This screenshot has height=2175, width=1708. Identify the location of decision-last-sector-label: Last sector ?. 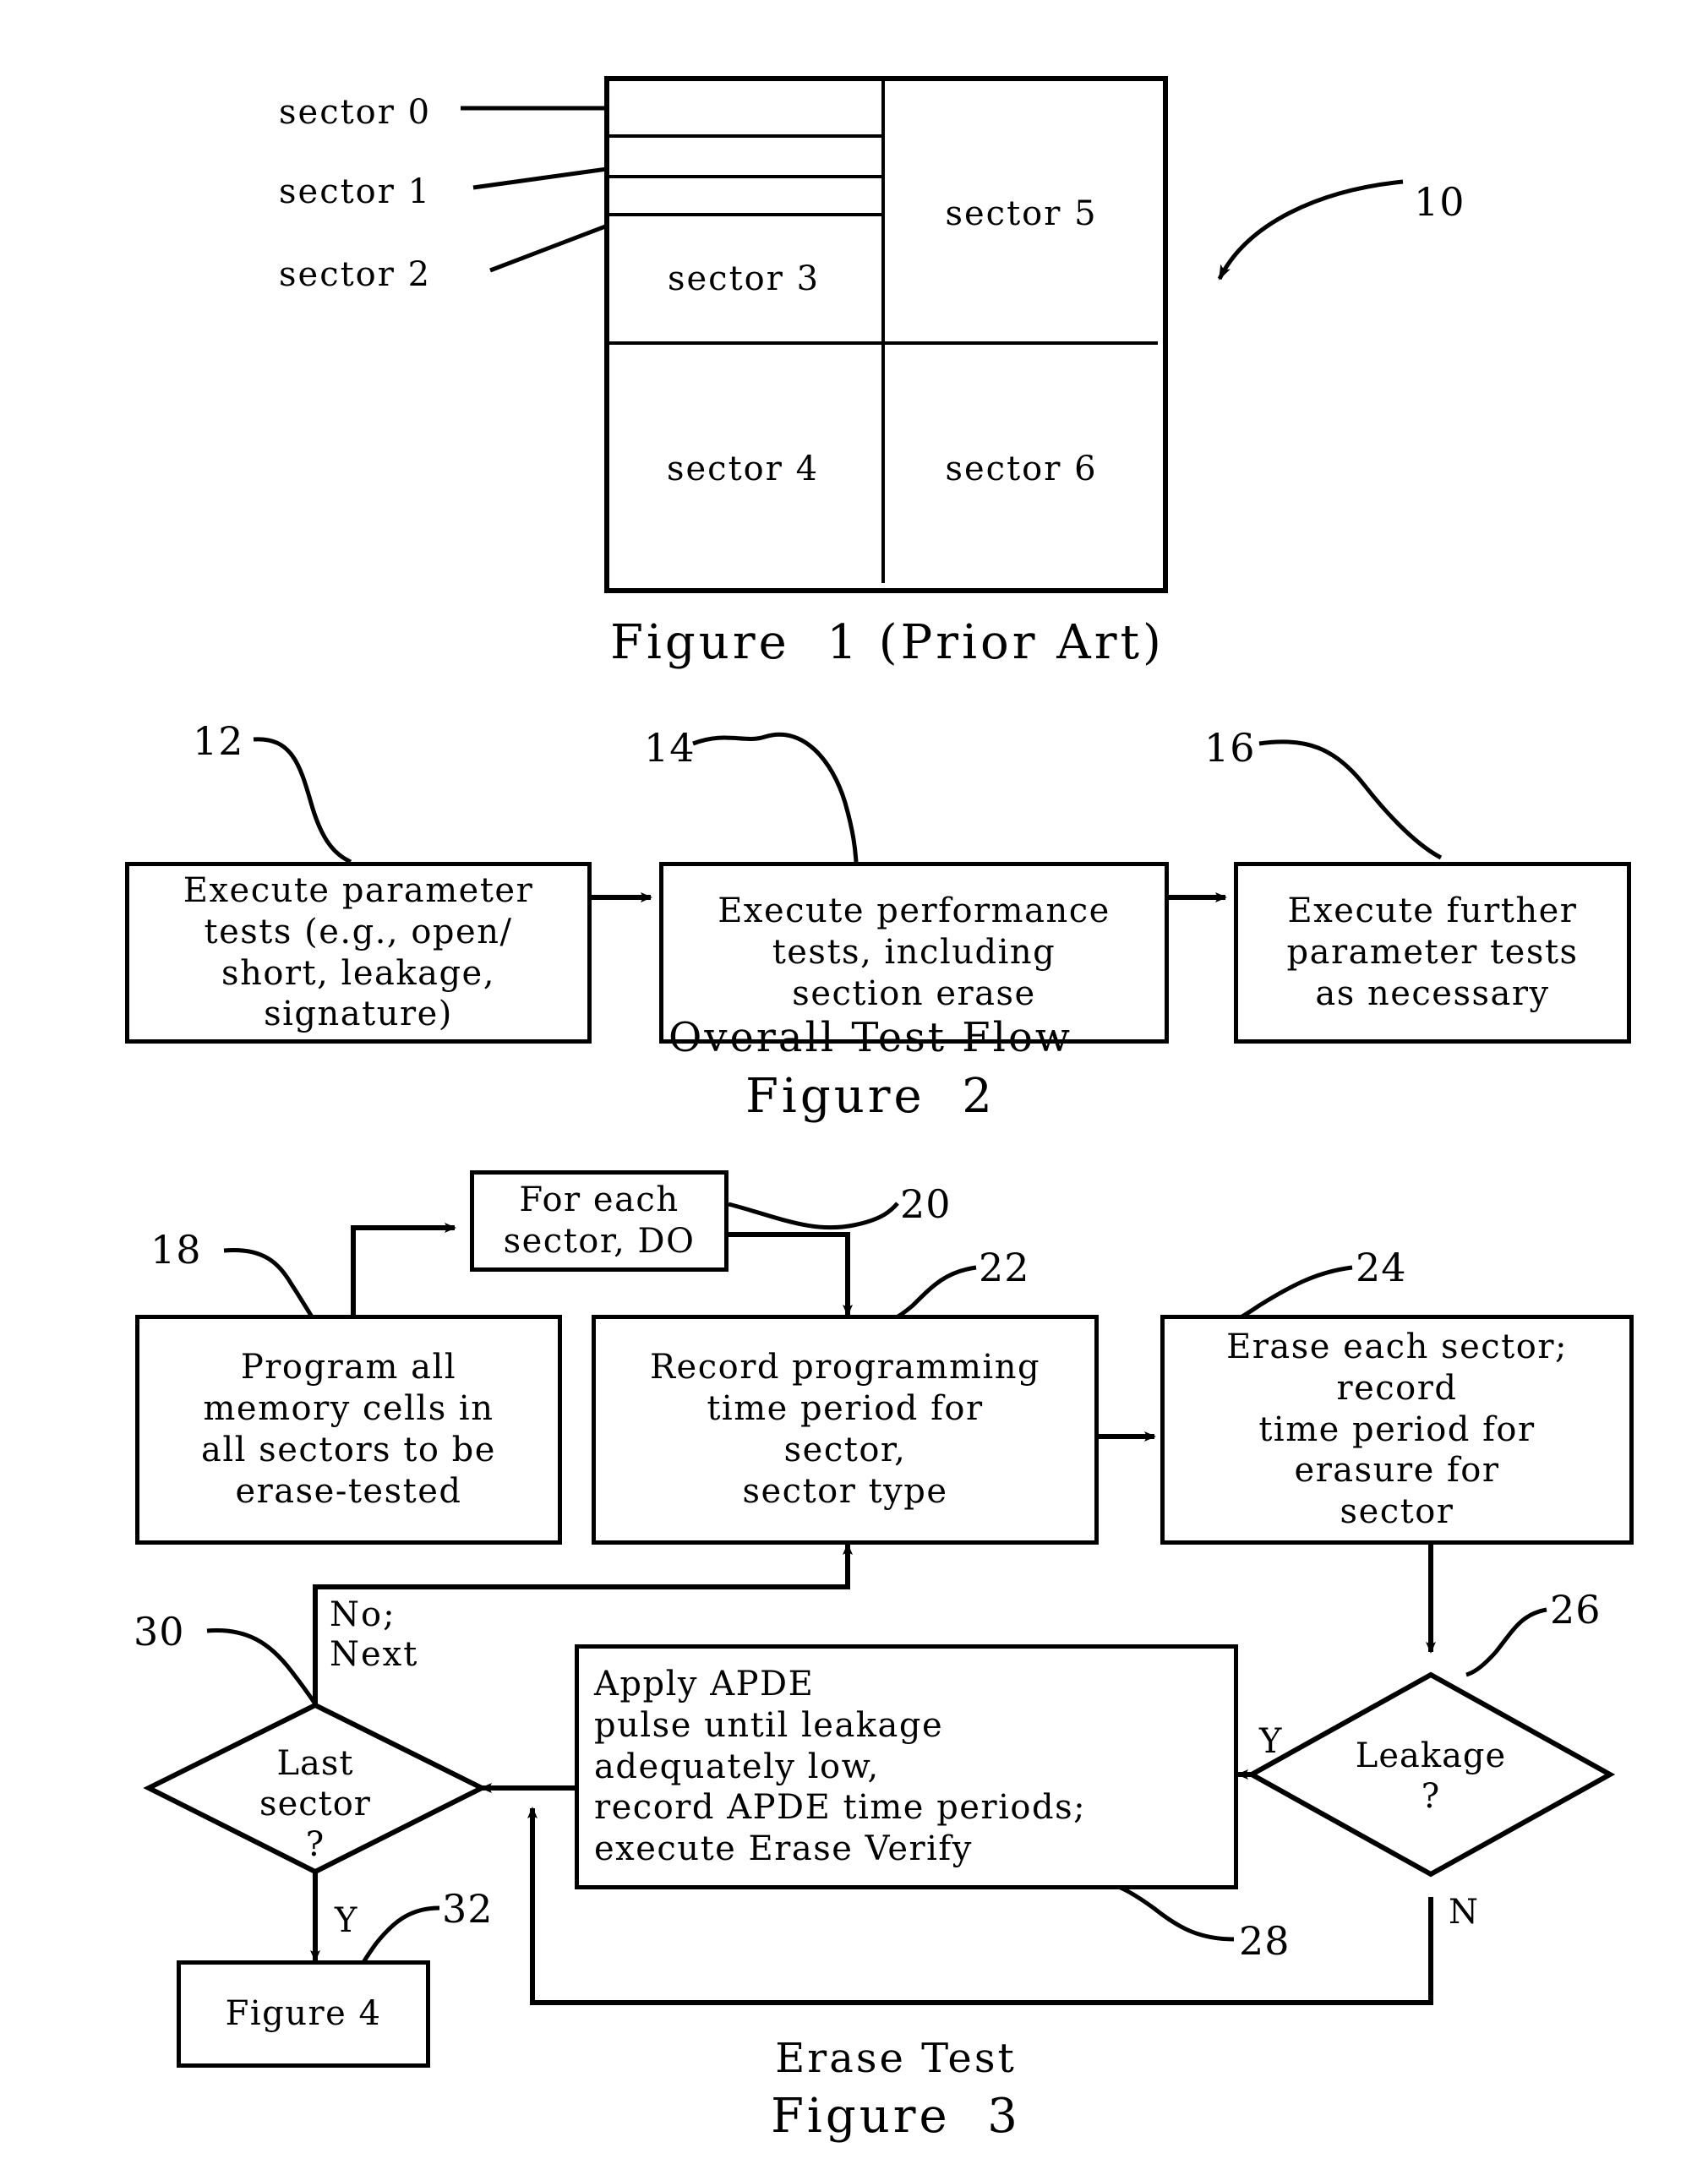
(315, 1804).